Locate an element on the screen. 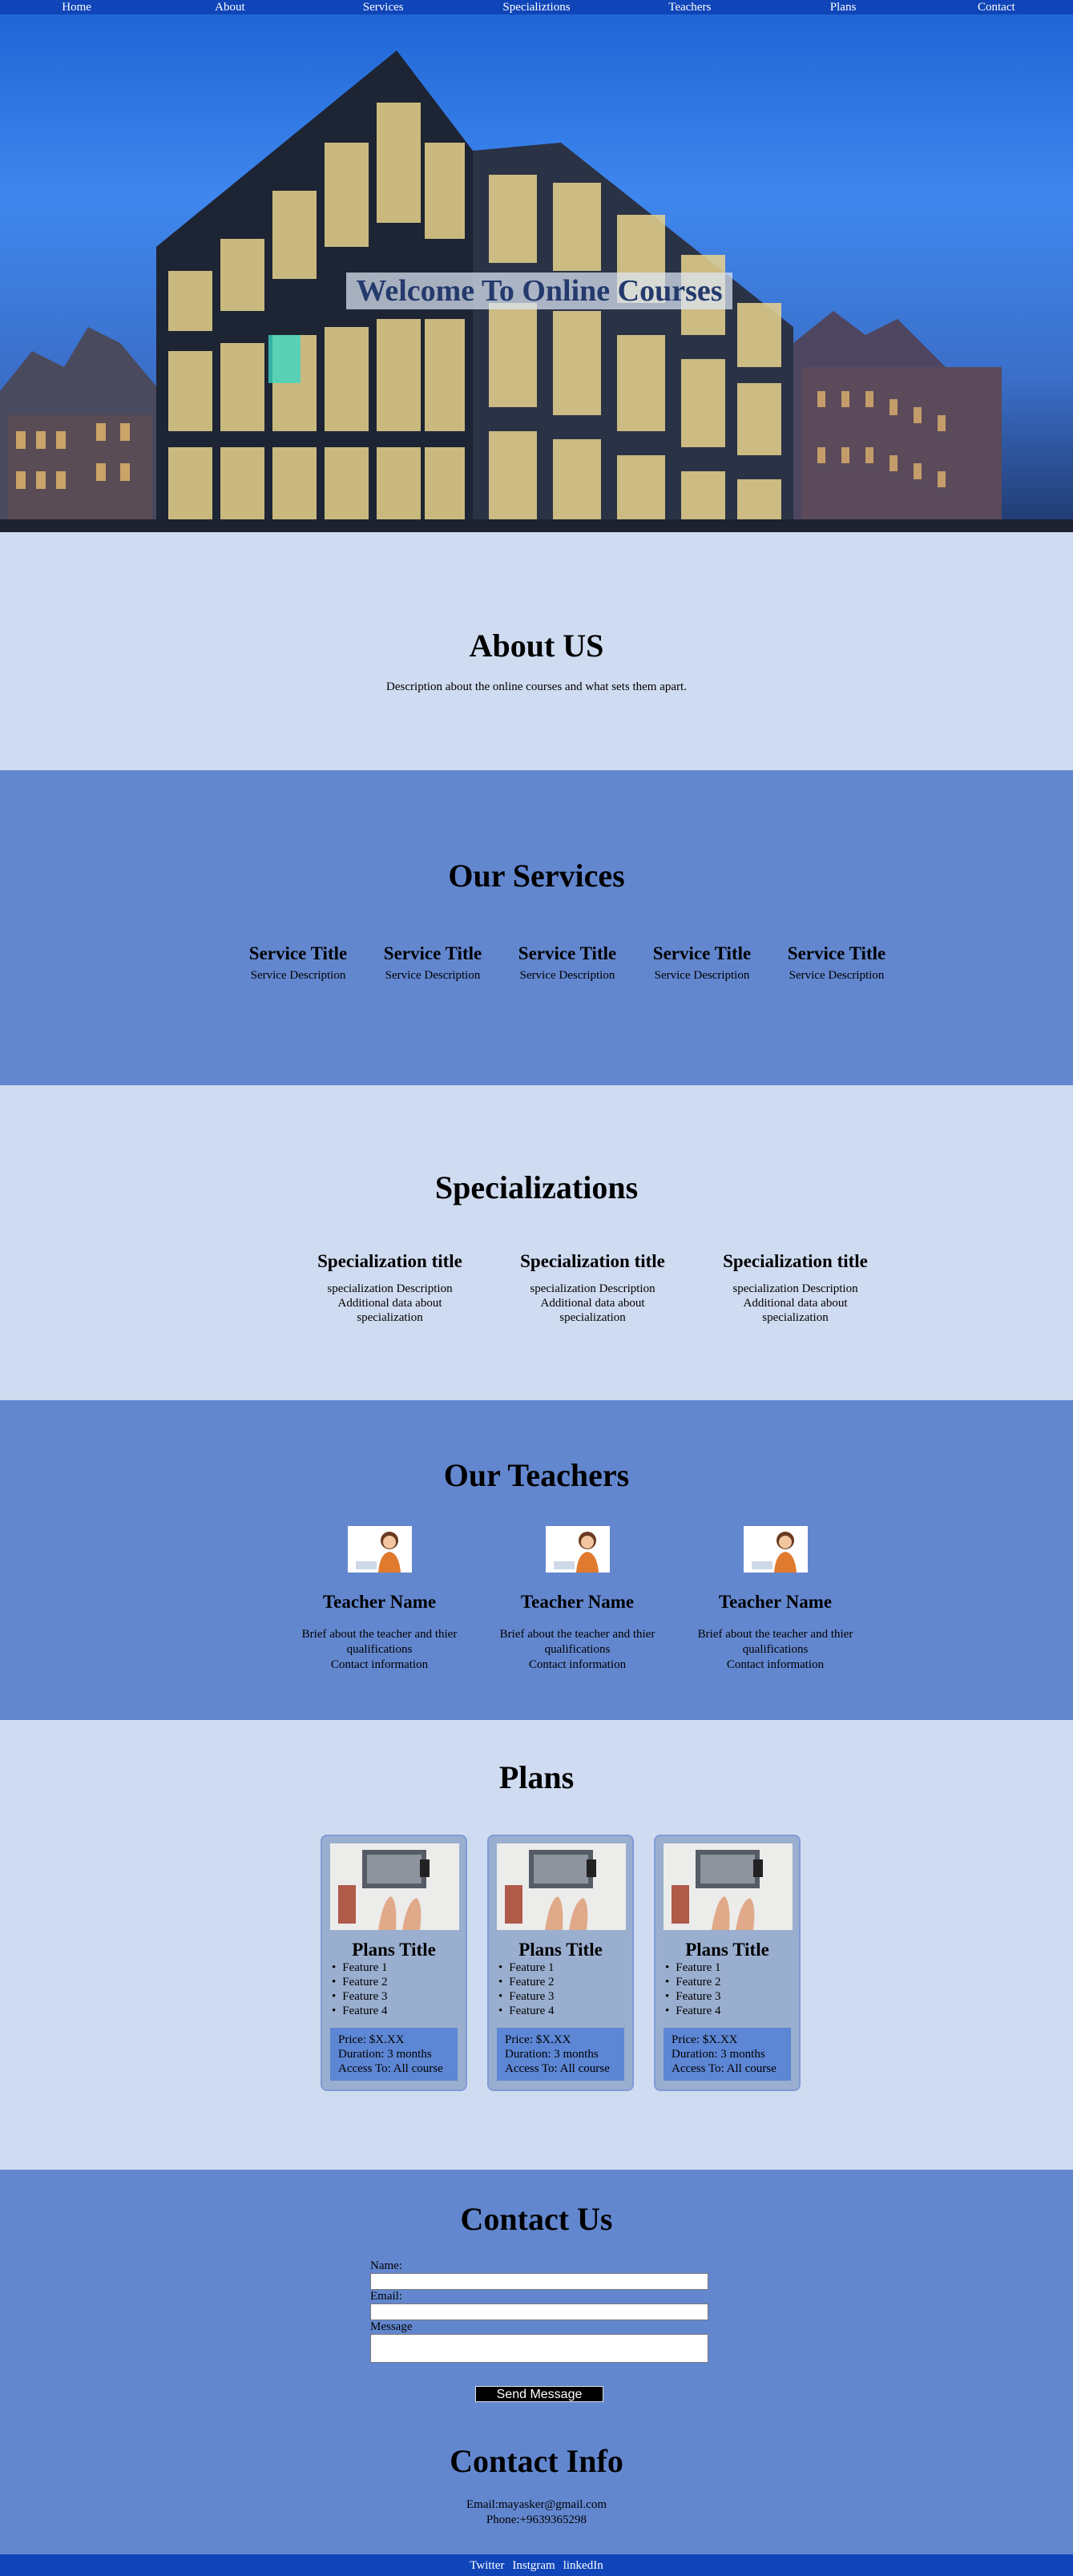  hero-title: Welcome To Online Courses is located at coordinates (539, 291).